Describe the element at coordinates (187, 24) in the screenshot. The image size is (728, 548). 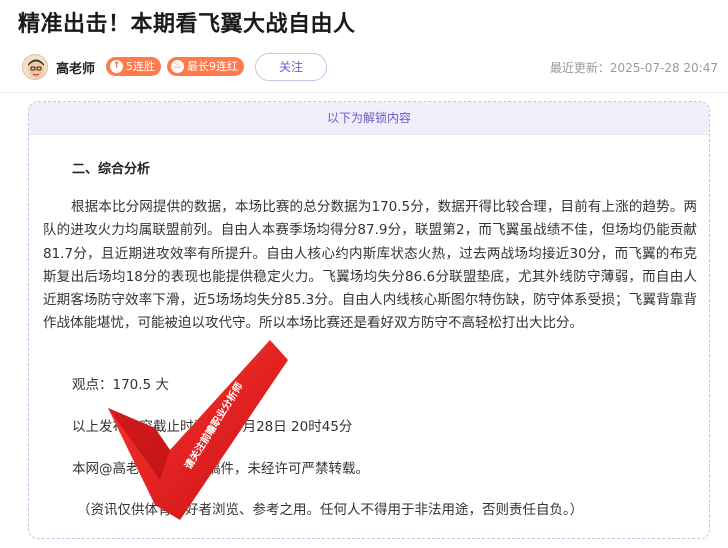
I see `article-title: 精准出击！本期看飞翼大战自由人` at that location.